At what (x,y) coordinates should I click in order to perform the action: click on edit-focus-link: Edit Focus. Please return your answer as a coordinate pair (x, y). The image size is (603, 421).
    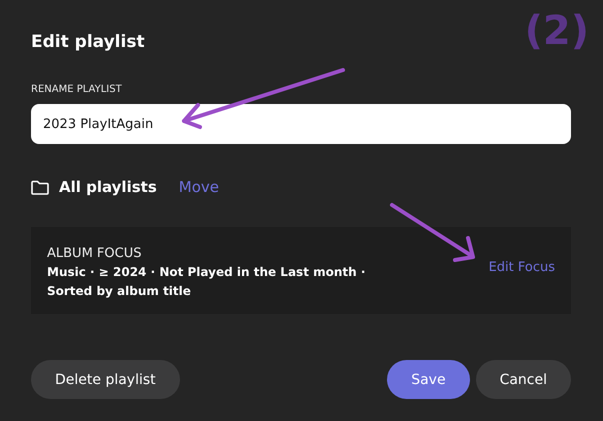
    Looking at the image, I should click on (521, 267).